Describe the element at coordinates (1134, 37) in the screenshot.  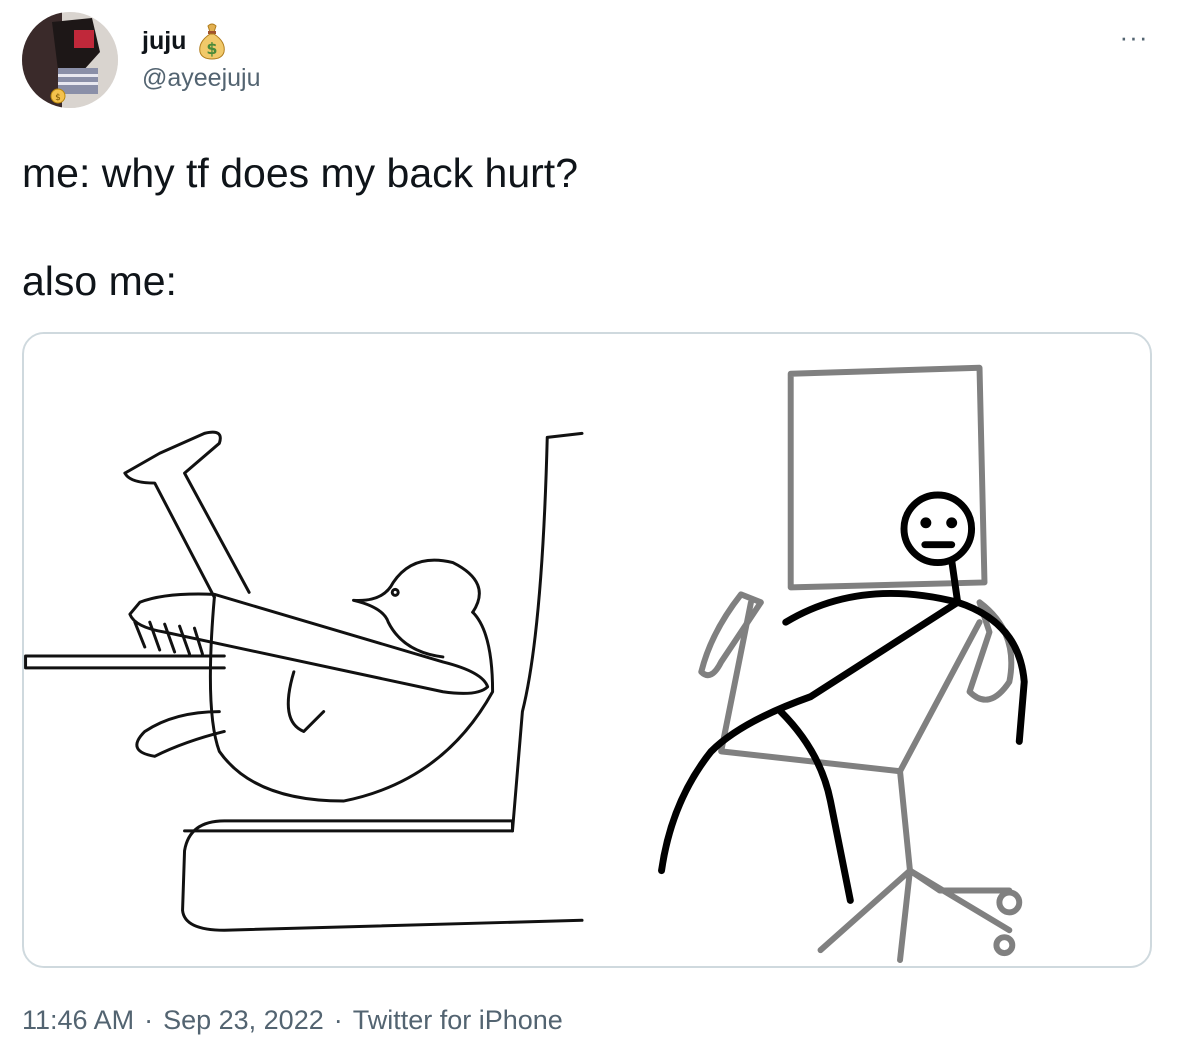
I see `more-options-icon: ···` at that location.